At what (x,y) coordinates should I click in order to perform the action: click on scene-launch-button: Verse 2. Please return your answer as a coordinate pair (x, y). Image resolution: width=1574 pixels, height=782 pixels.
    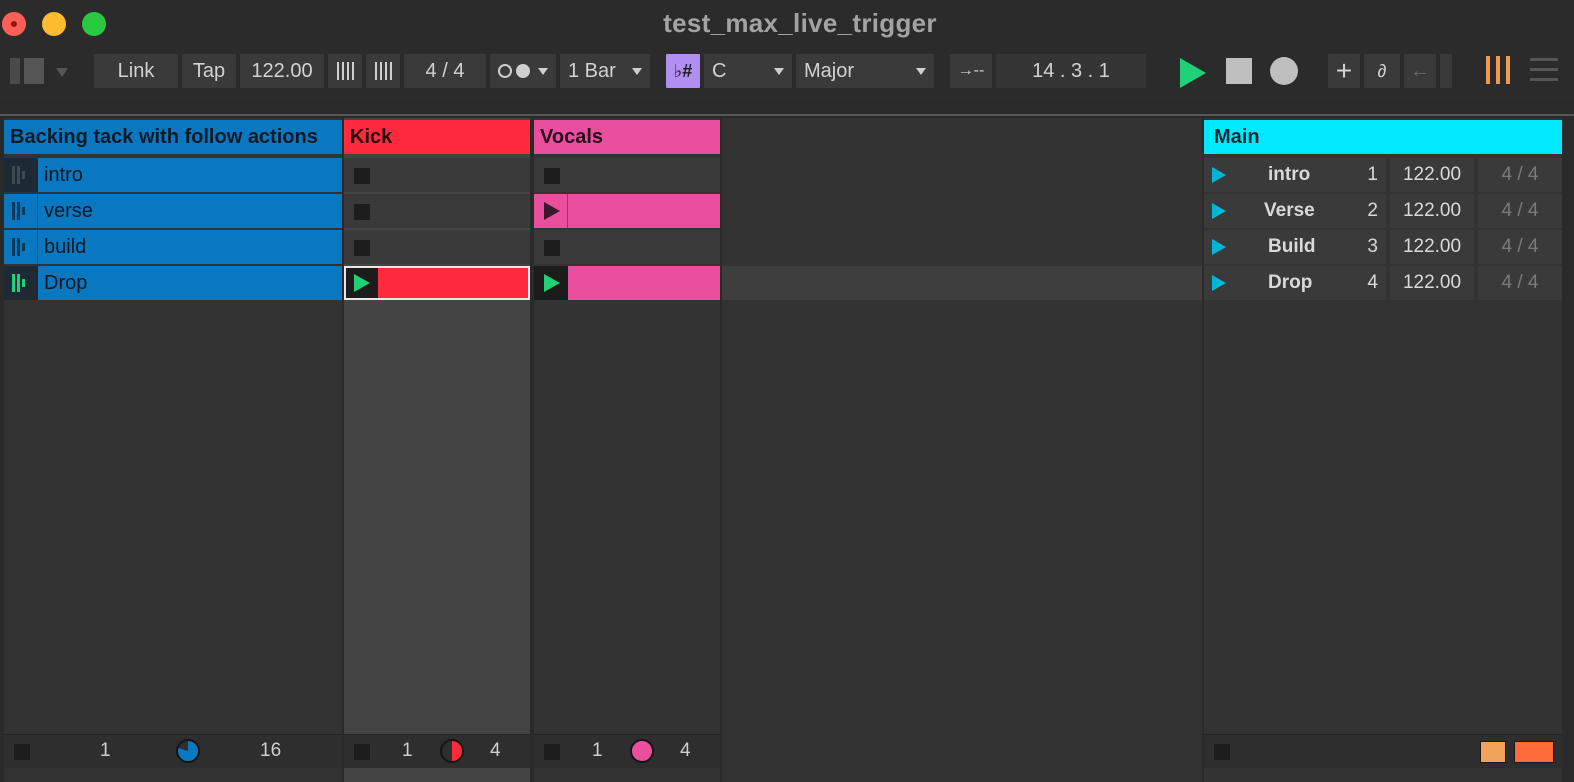
    Looking at the image, I should click on (1295, 211).